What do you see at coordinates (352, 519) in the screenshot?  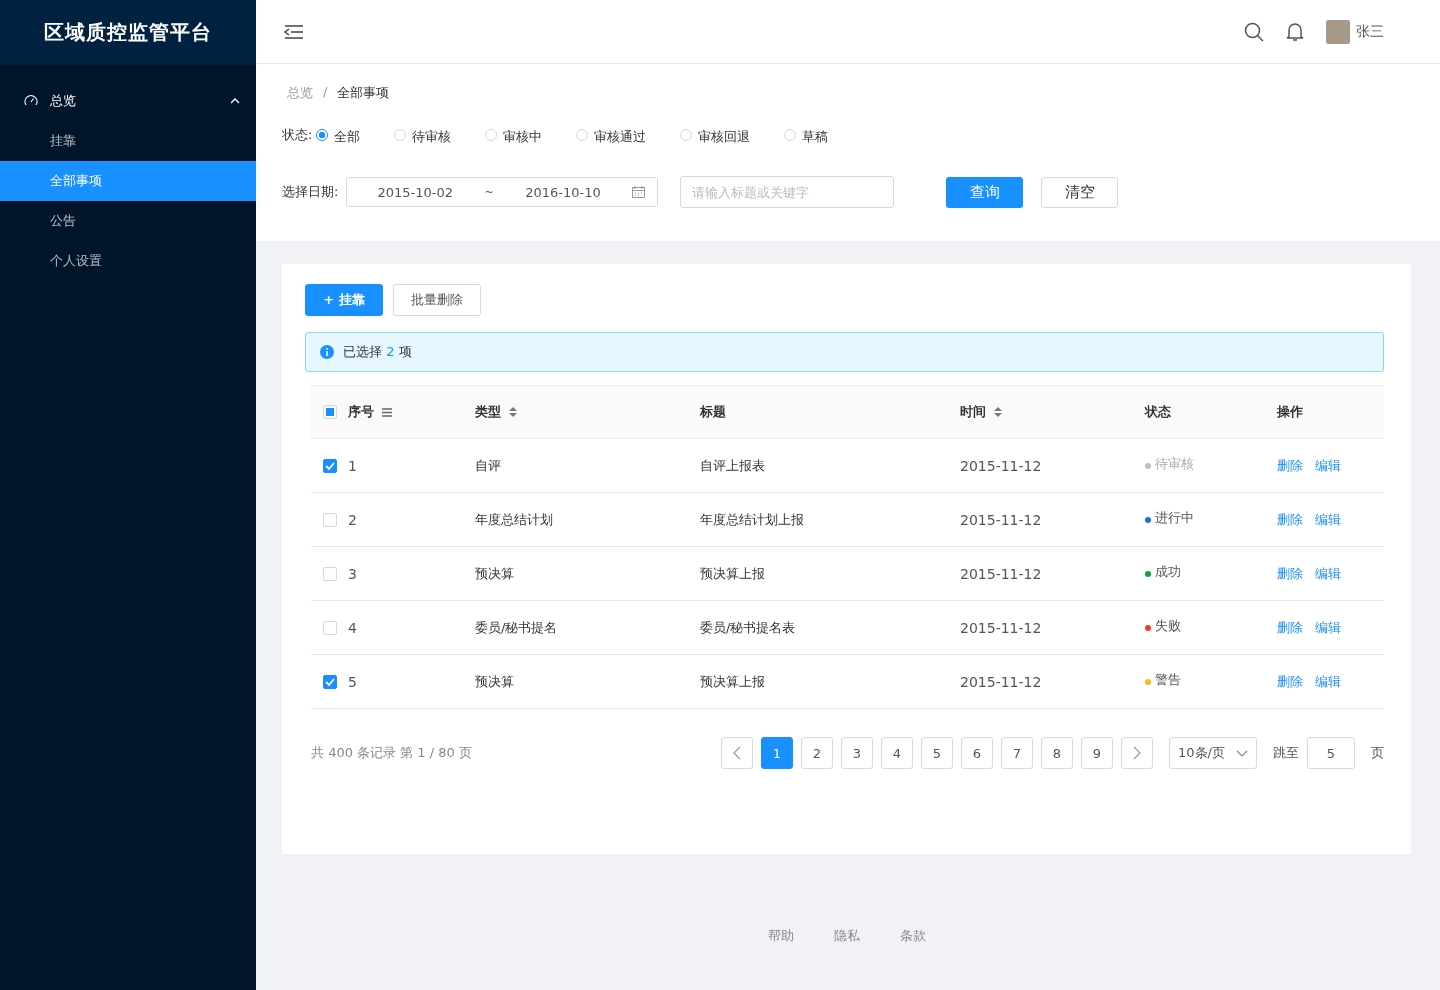 I see `table-cell: 2` at bounding box center [352, 519].